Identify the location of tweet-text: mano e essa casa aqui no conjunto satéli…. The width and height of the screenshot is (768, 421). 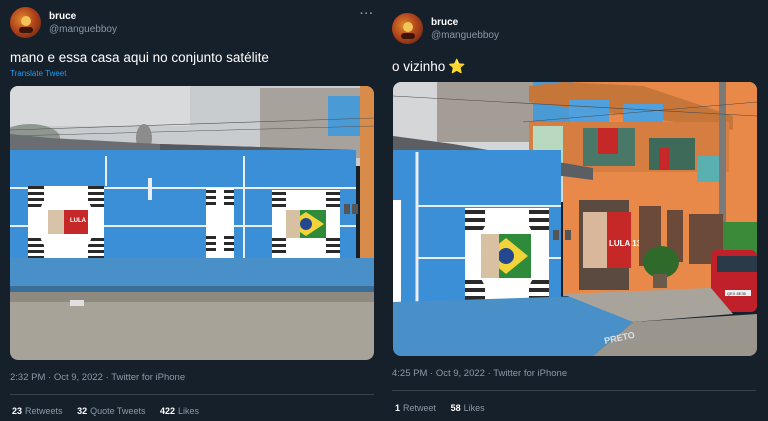
(139, 57).